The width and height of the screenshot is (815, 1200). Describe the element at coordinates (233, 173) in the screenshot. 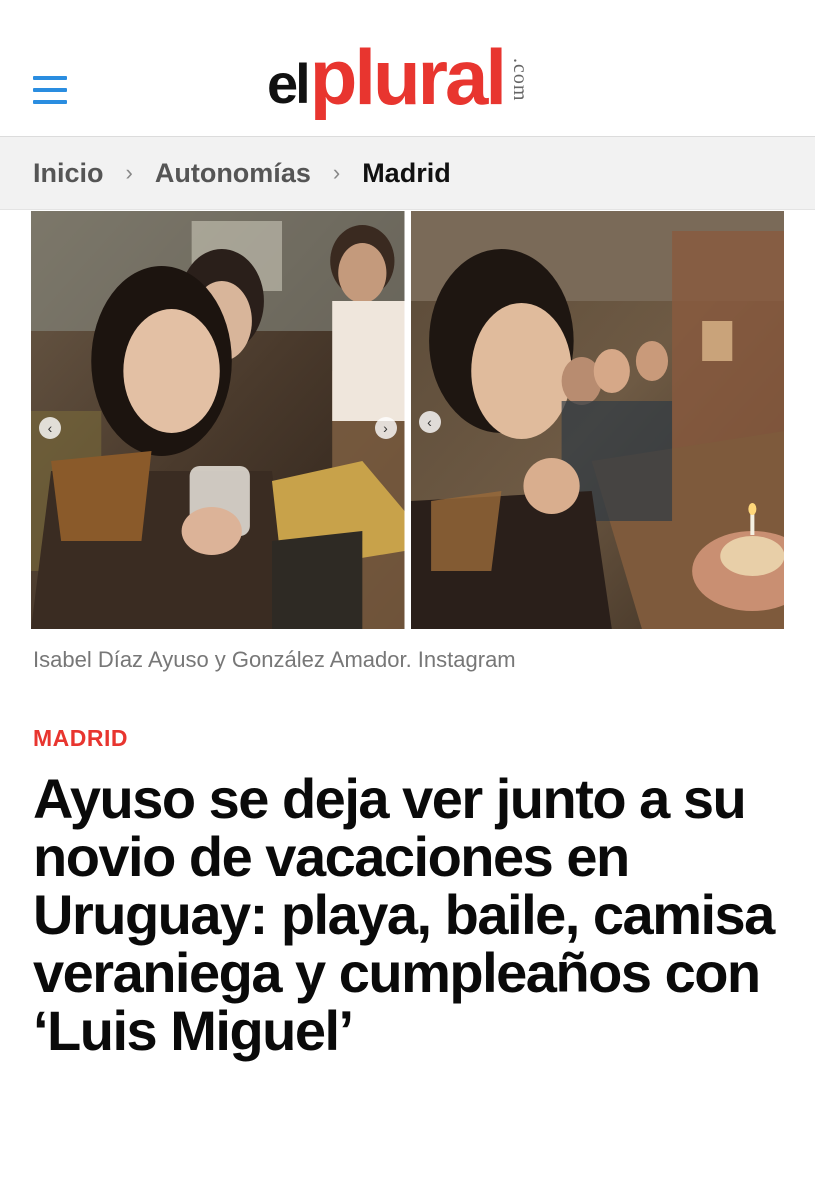

I see `breadcrumb-autonomias: Autonomías` at that location.